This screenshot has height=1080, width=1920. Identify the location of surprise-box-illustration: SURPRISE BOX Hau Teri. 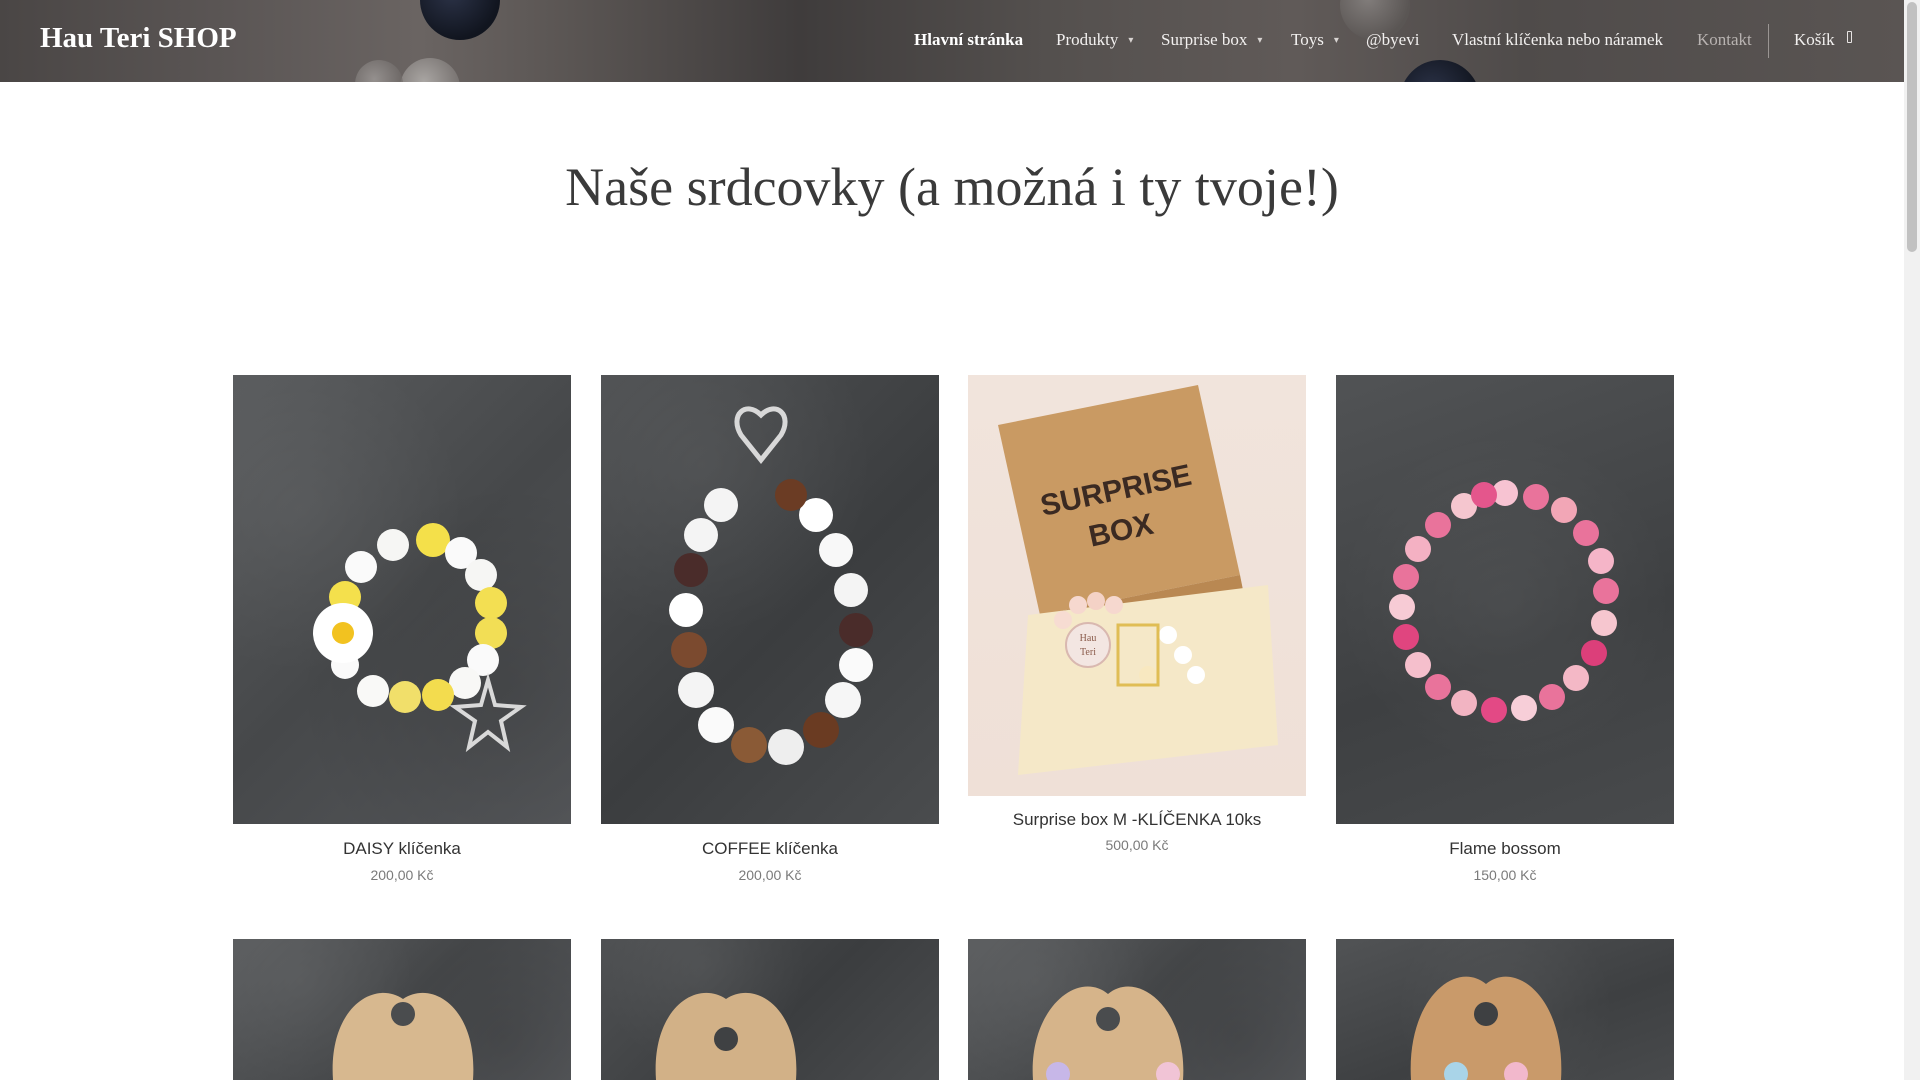
(1138, 580).